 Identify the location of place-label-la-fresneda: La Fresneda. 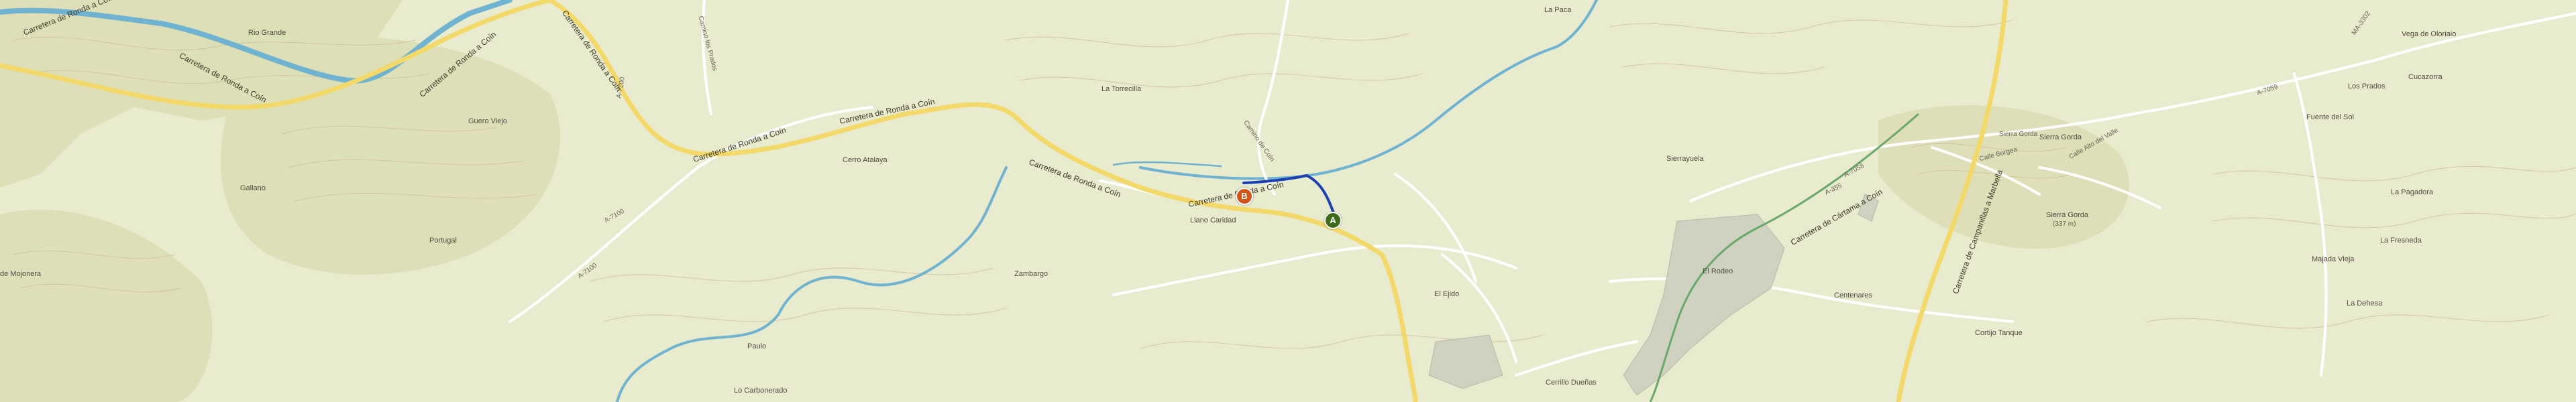
(2401, 241).